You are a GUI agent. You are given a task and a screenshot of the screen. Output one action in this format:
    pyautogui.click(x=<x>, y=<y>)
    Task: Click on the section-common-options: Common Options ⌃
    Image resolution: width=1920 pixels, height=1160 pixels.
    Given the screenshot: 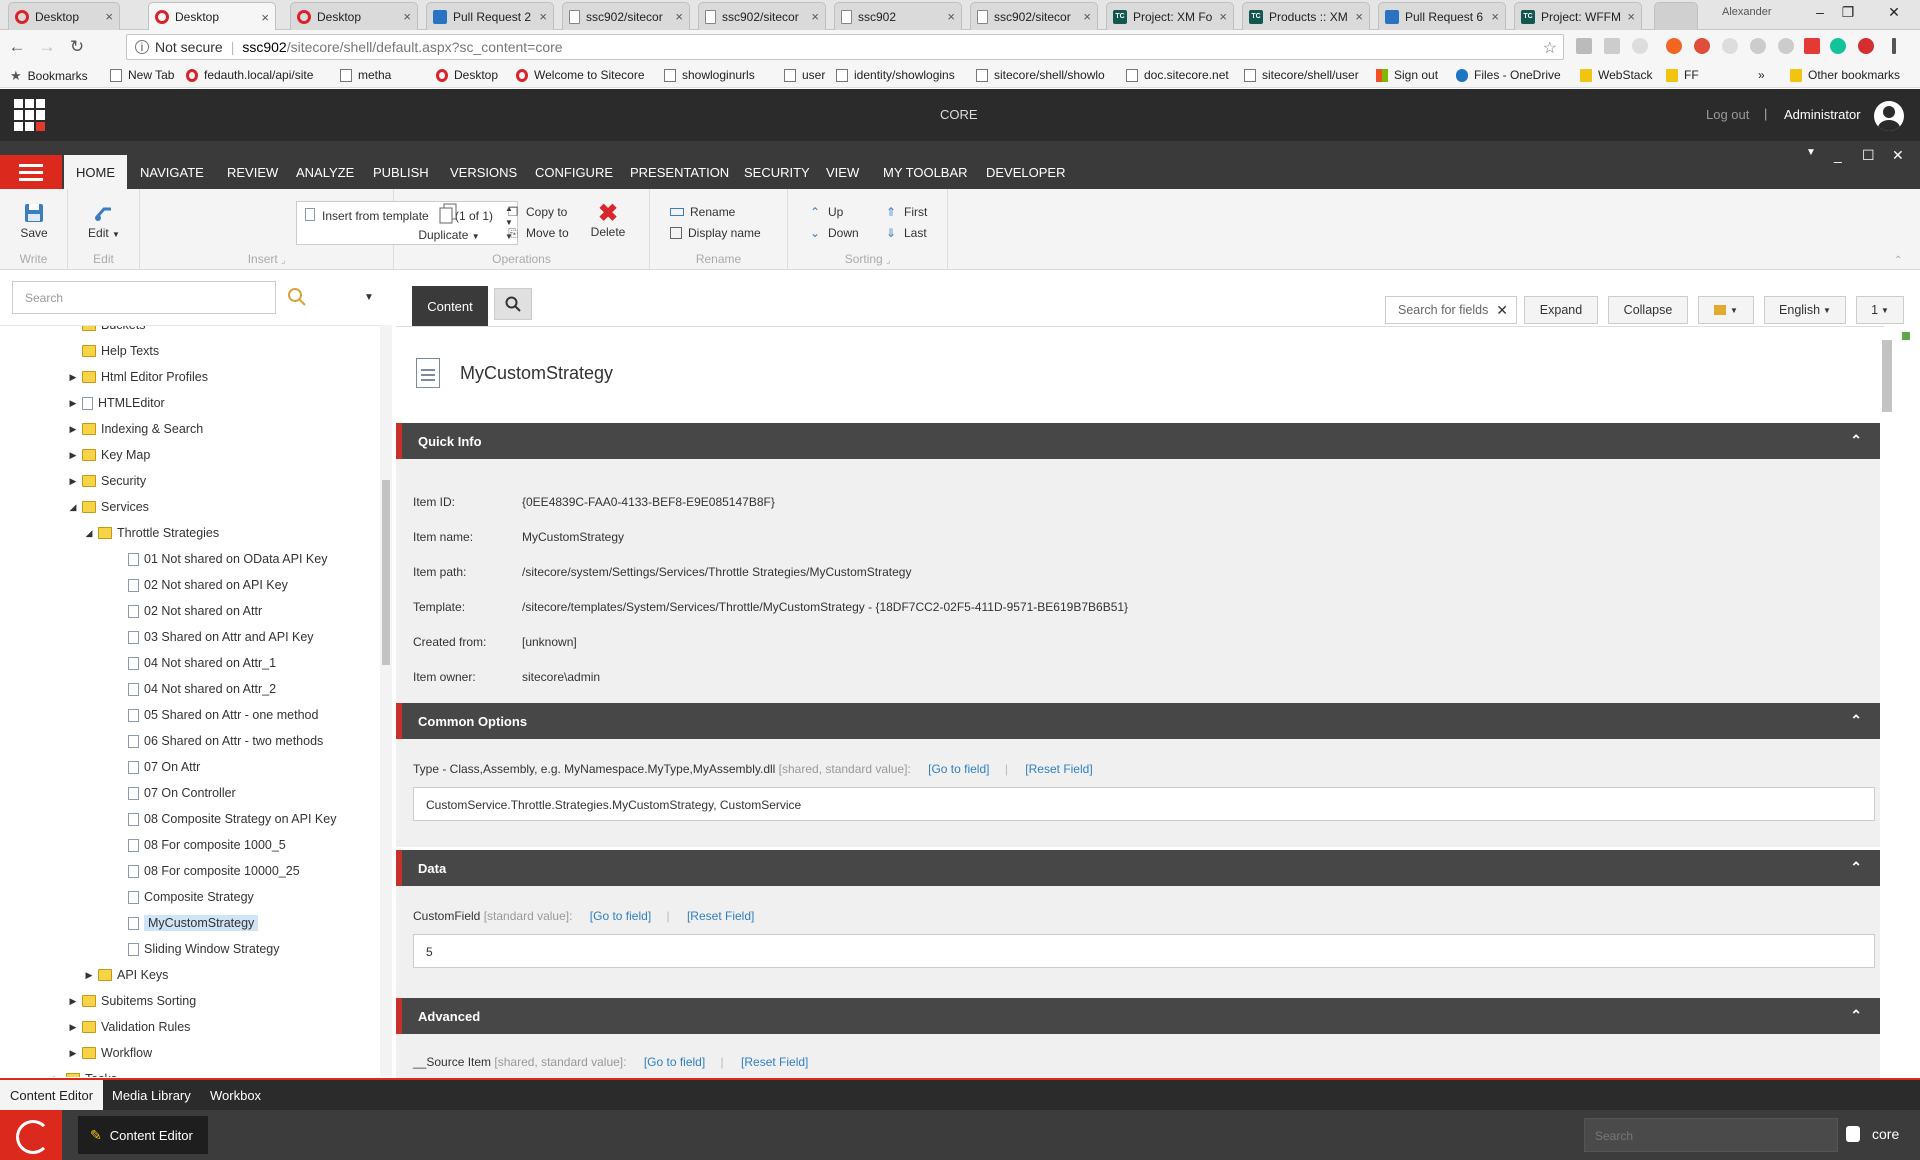 What is the action you would take?
    pyautogui.click(x=1138, y=721)
    